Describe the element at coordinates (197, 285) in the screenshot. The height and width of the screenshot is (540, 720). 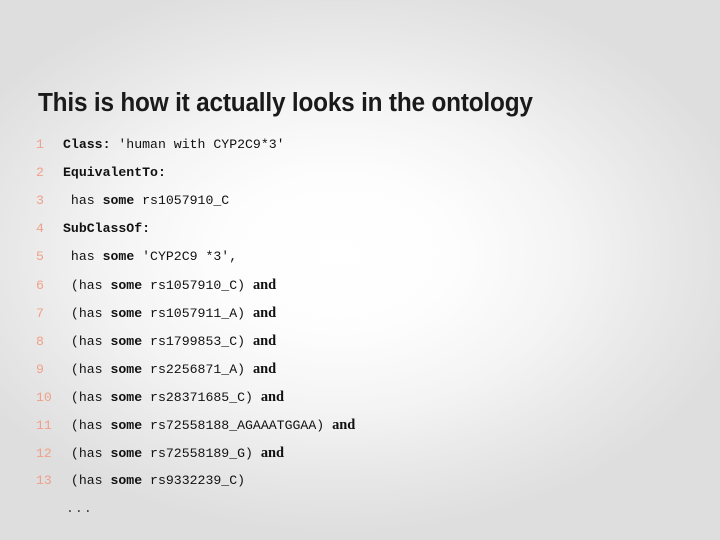
I see `code-payload: rs1057910_C)` at that location.